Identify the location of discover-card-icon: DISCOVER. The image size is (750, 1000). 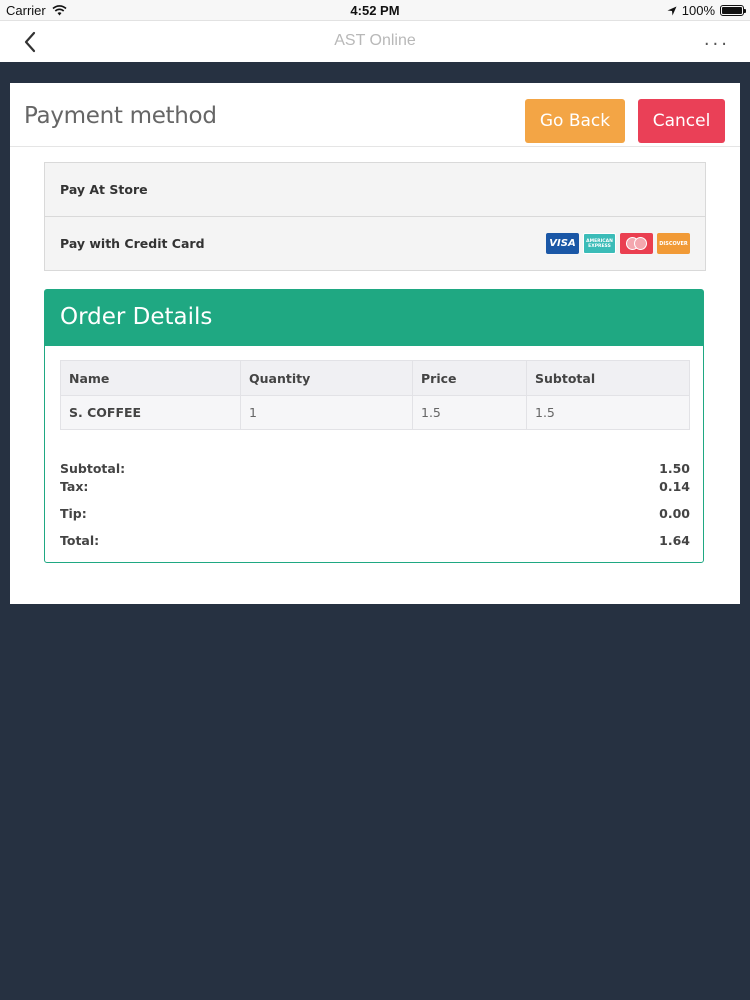
(673, 243).